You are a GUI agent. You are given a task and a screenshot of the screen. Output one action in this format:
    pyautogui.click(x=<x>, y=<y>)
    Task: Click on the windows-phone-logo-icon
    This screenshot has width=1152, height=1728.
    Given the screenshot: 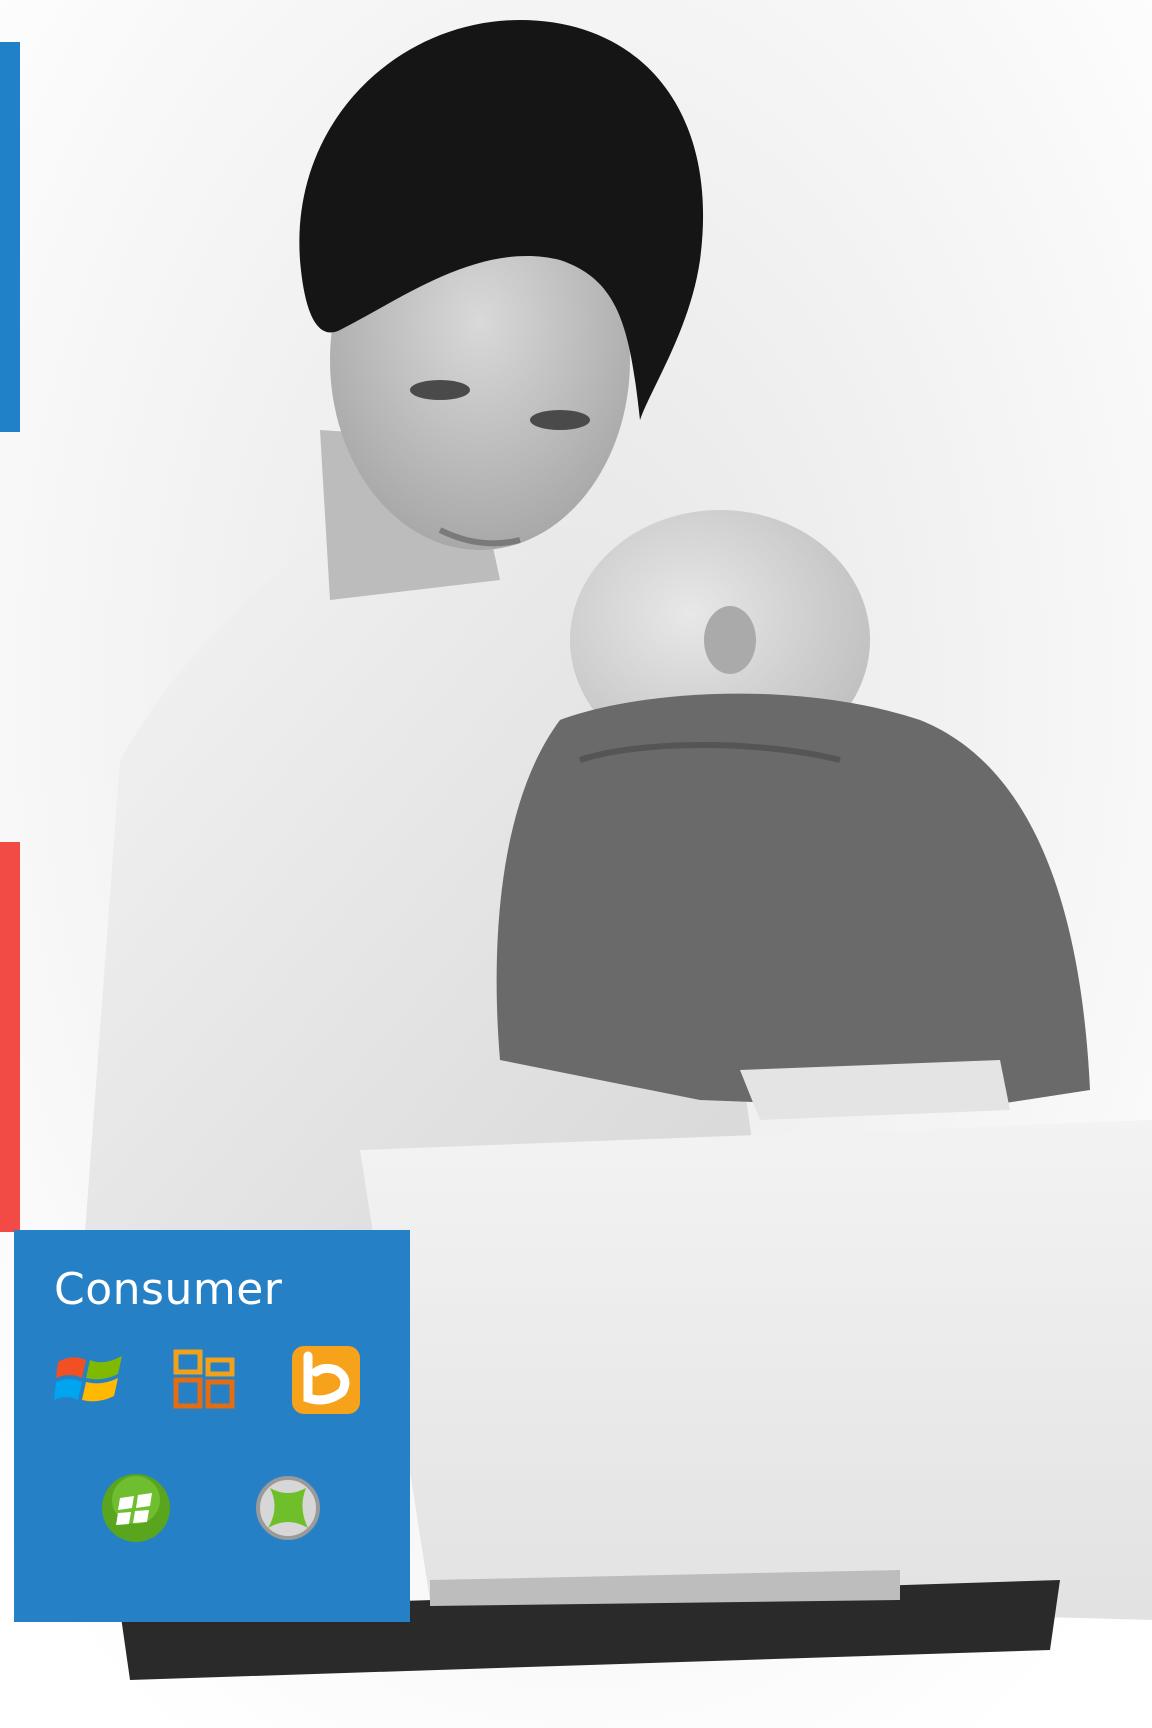 What is the action you would take?
    pyautogui.click(x=136, y=1508)
    